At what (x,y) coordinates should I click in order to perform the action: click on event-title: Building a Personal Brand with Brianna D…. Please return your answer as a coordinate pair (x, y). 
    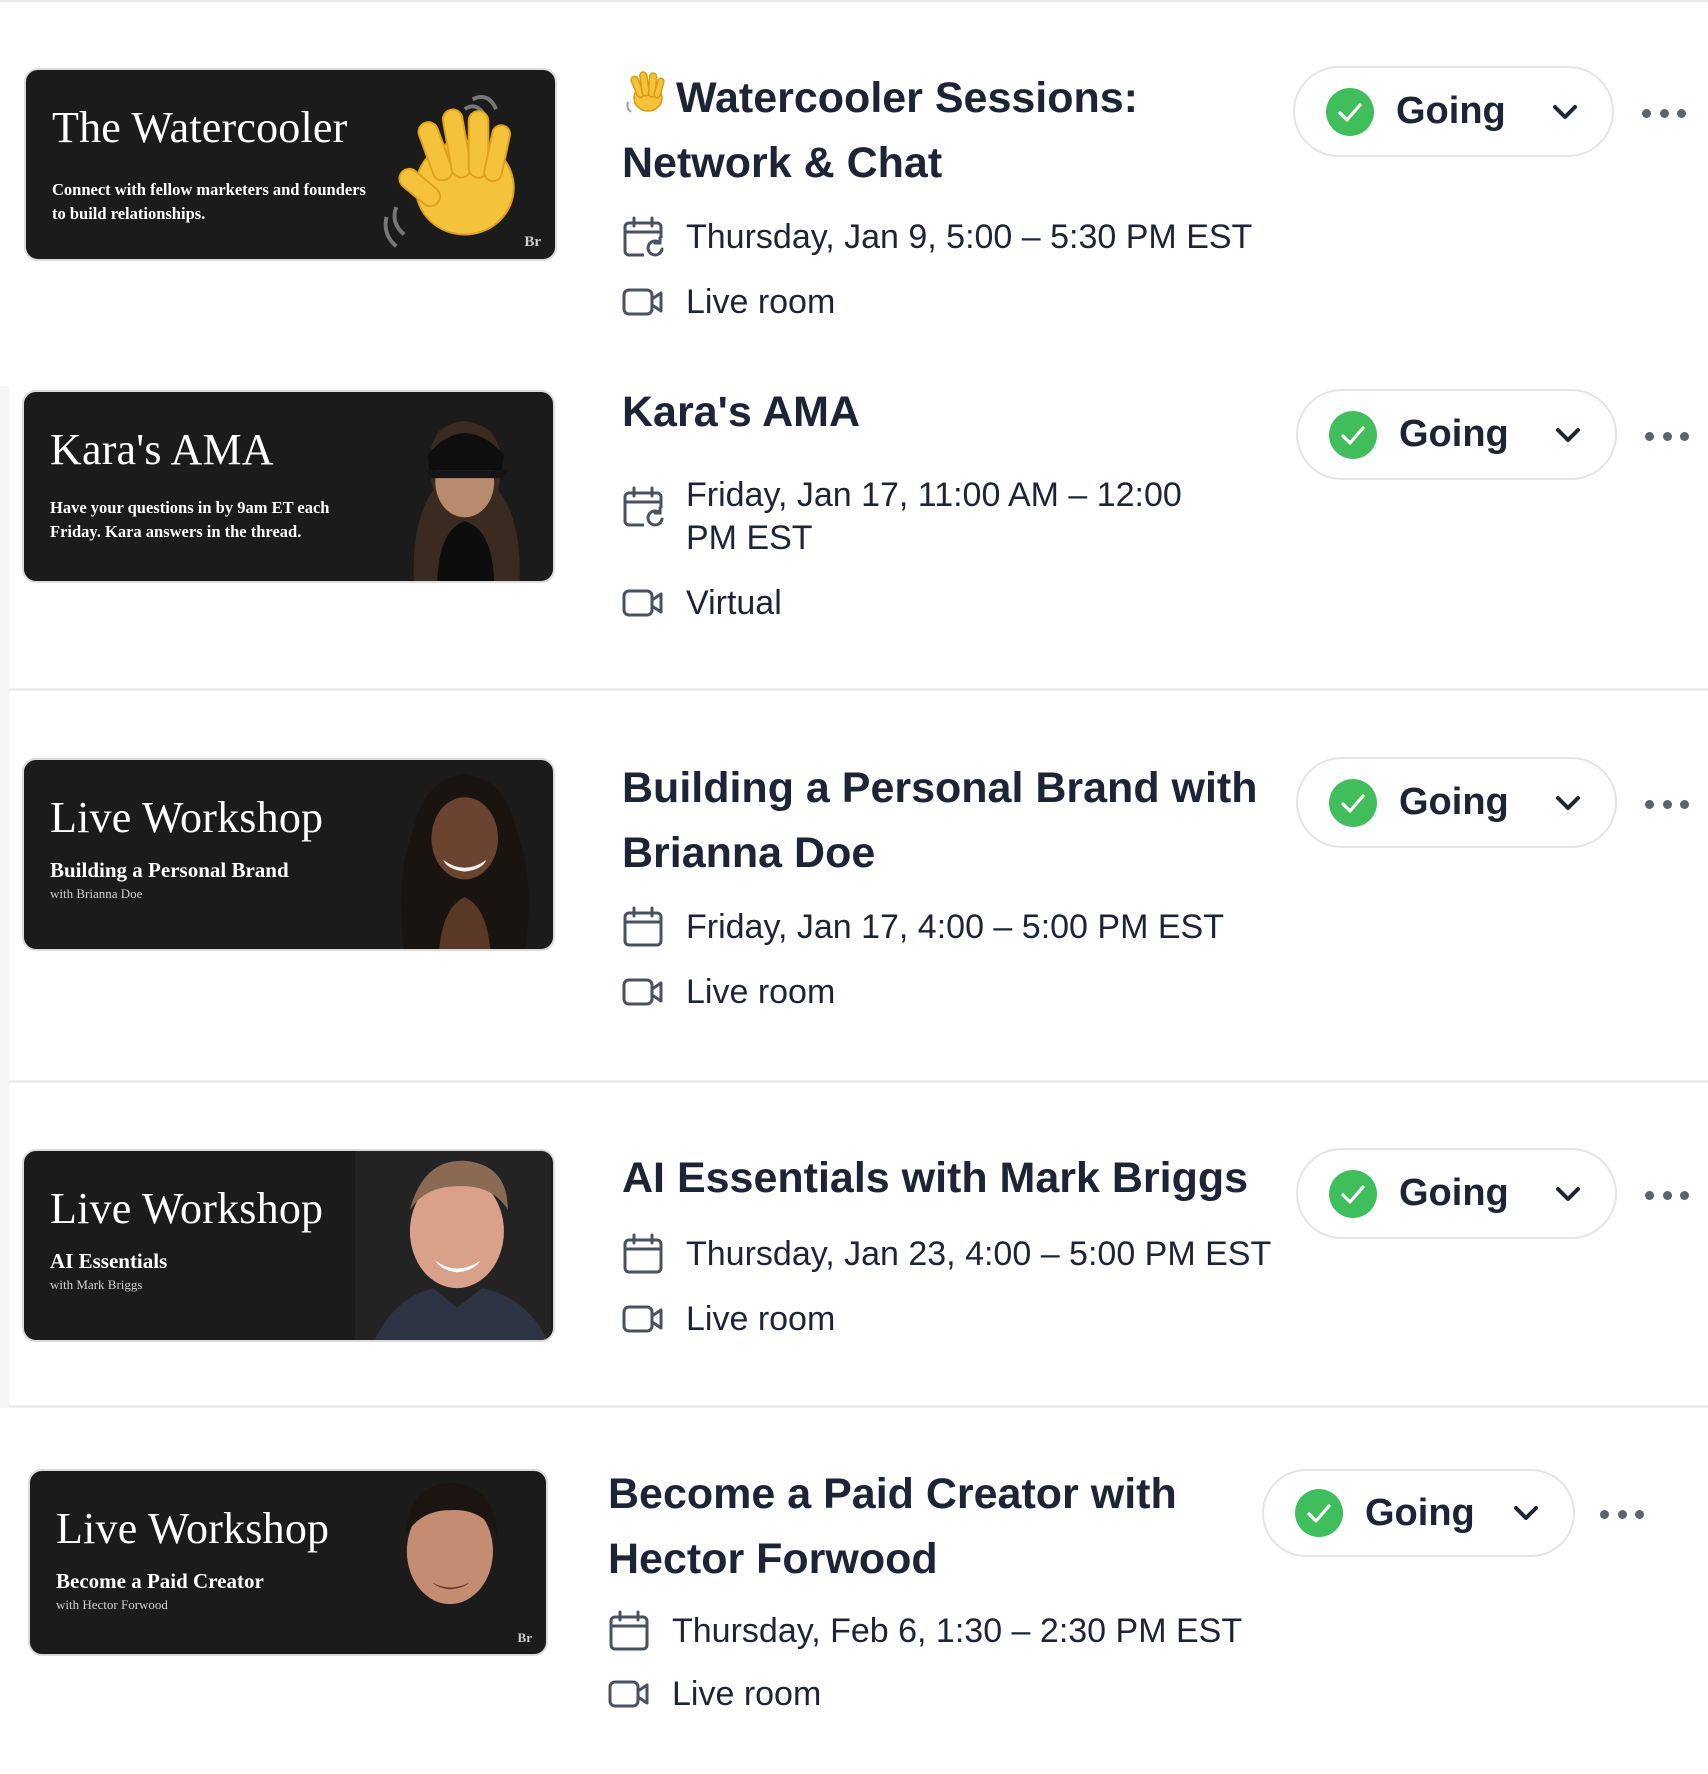
    Looking at the image, I should click on (947, 821).